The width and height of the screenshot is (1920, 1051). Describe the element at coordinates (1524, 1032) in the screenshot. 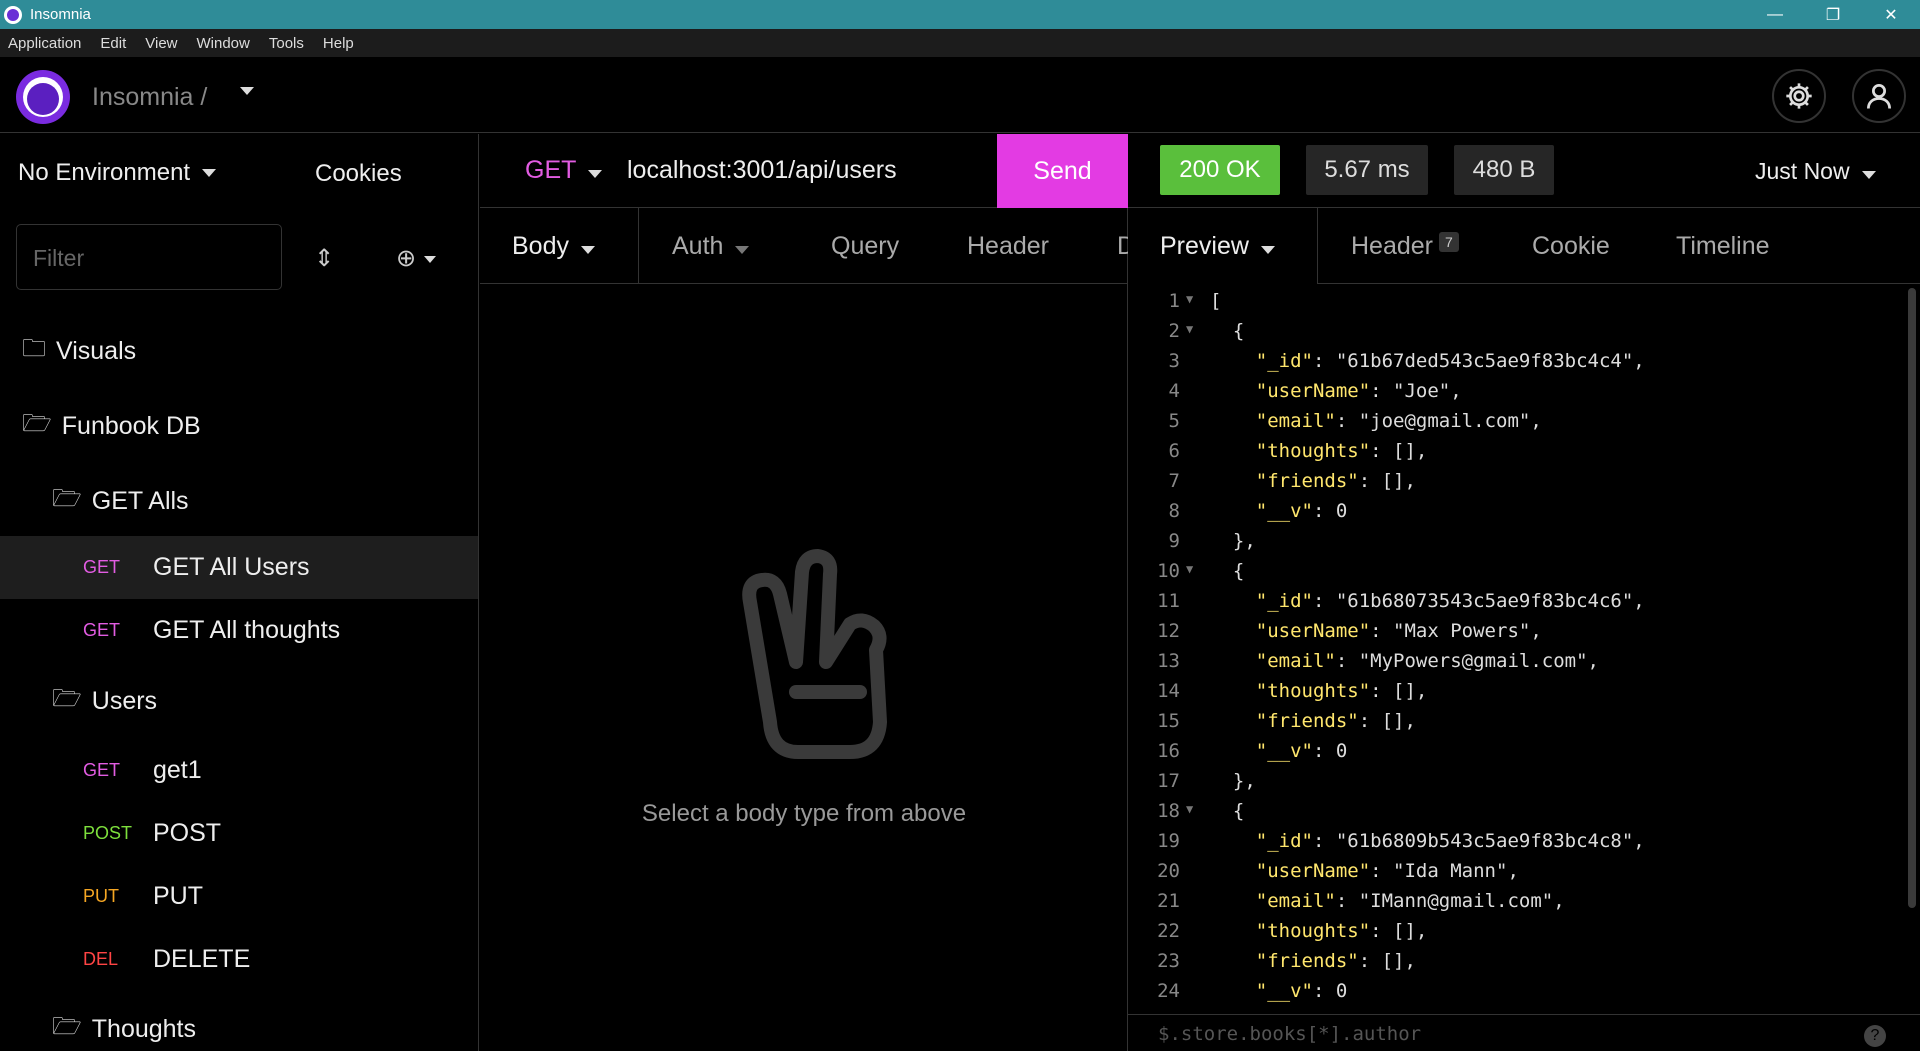

I see `response-filter-bar: $.store.books[*].author ?` at that location.